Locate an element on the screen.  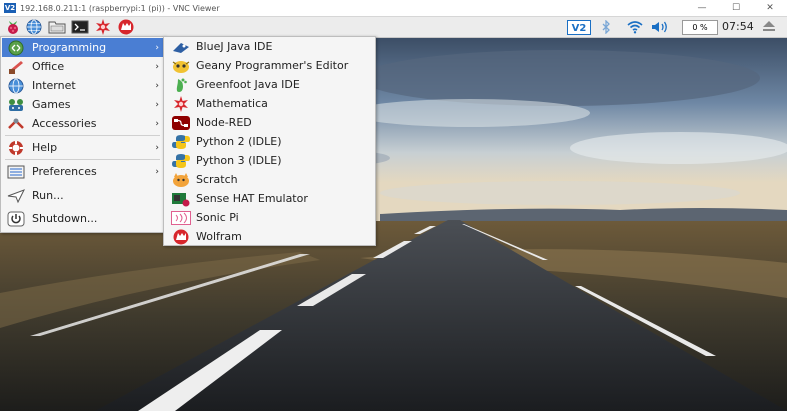
raspberry-icon is located at coordinates (13, 27).